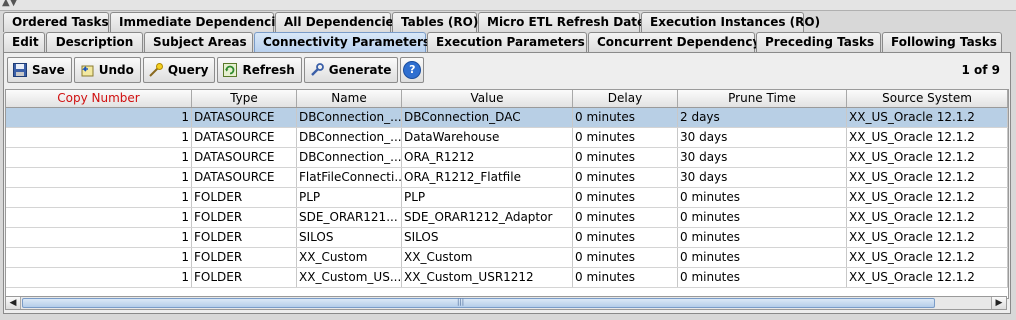 The width and height of the screenshot is (1016, 320). I want to click on column-header-name: Name, so click(349, 98).